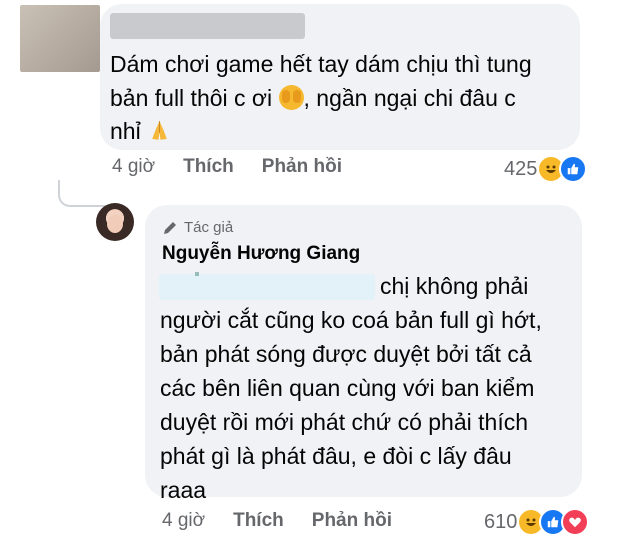  Describe the element at coordinates (521, 168) in the screenshot. I see `reaction-count: 425` at that location.